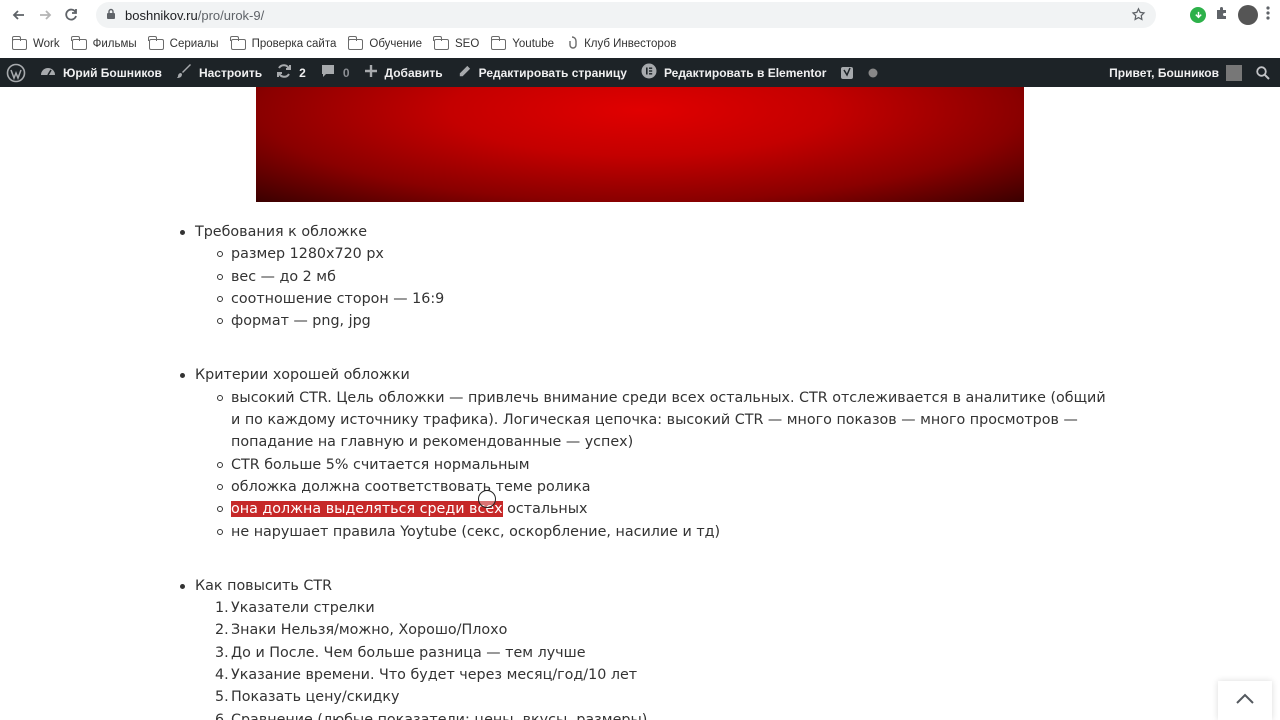 Image resolution: width=1280 pixels, height=720 pixels. I want to click on plus-icon, so click(371, 72).